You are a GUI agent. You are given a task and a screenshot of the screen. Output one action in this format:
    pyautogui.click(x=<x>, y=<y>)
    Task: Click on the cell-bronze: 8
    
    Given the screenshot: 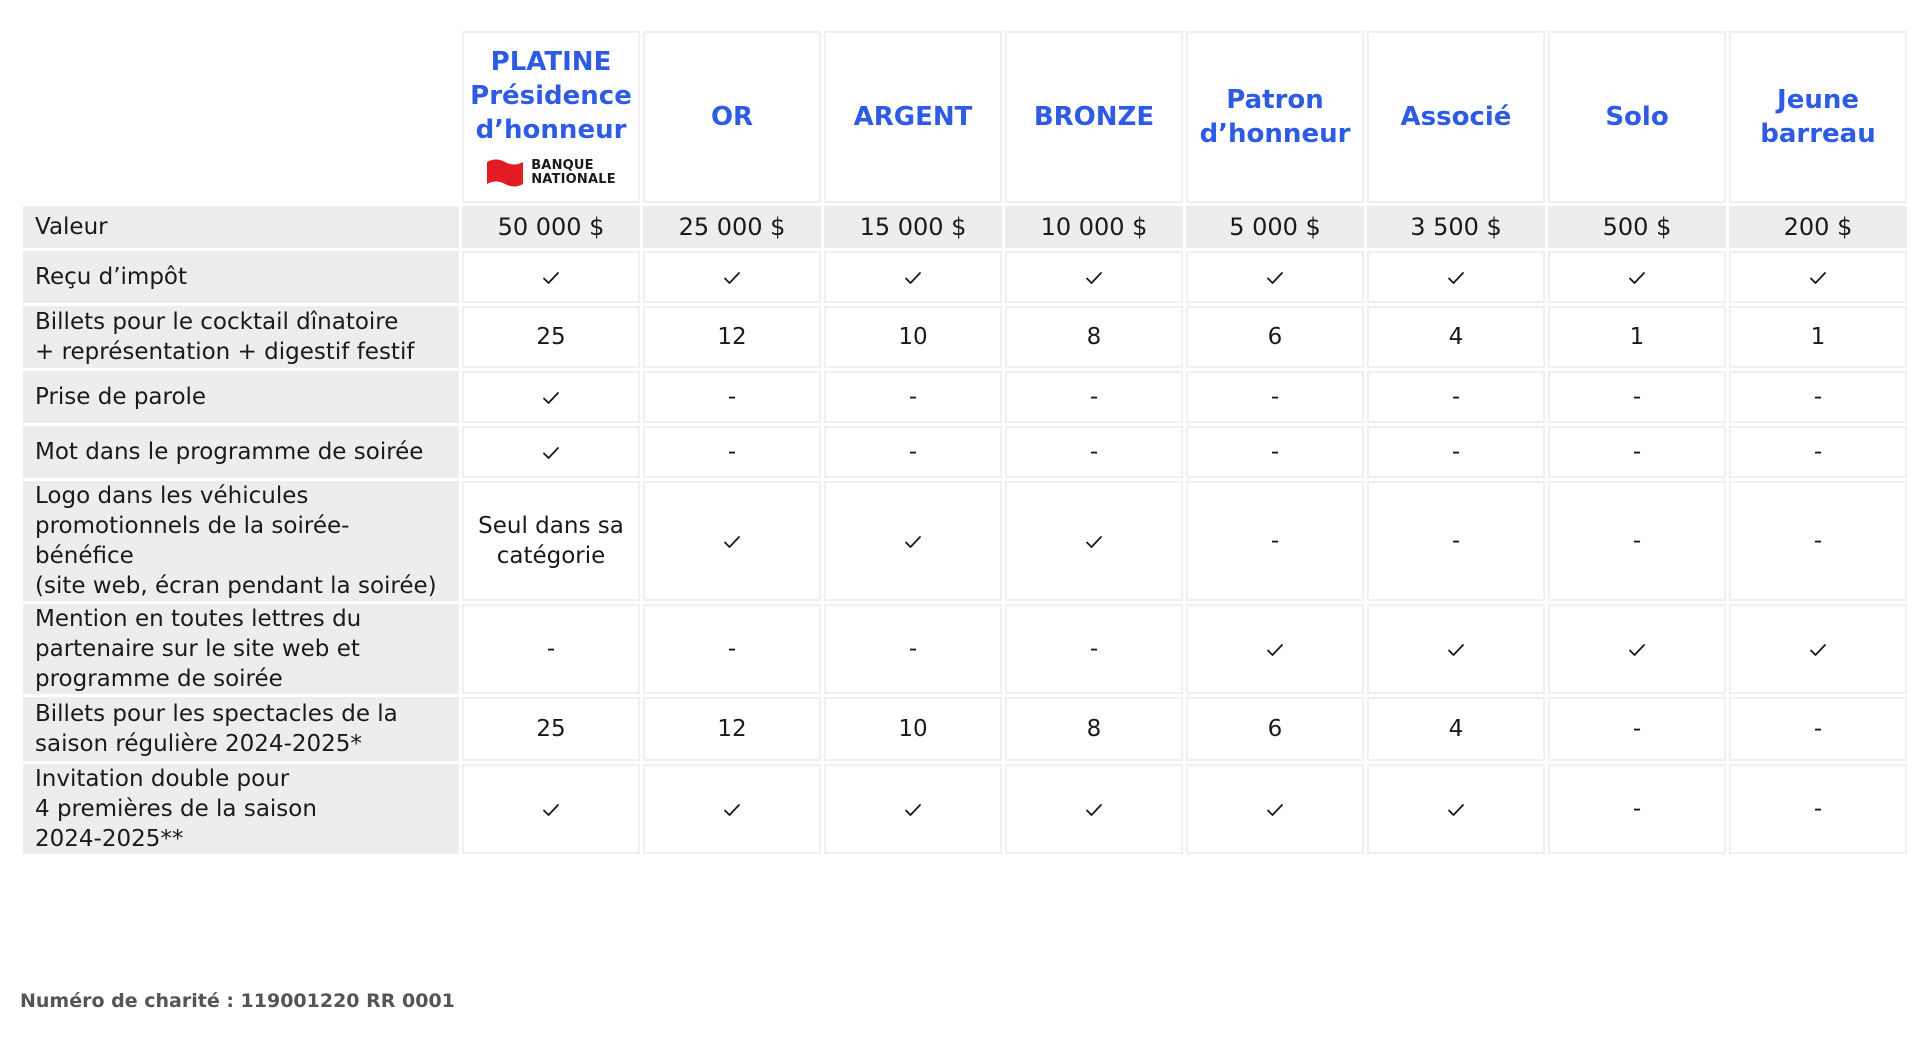 What is the action you would take?
    pyautogui.click(x=1094, y=729)
    